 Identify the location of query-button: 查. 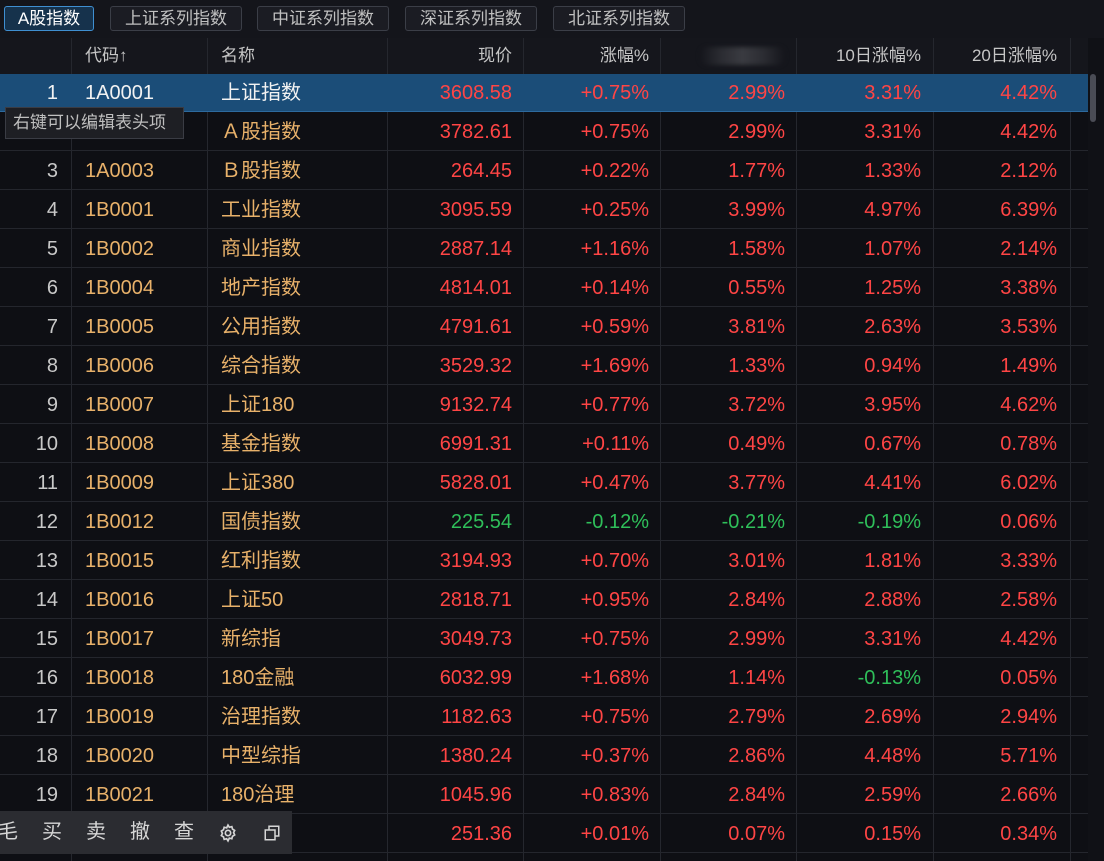
(184, 832).